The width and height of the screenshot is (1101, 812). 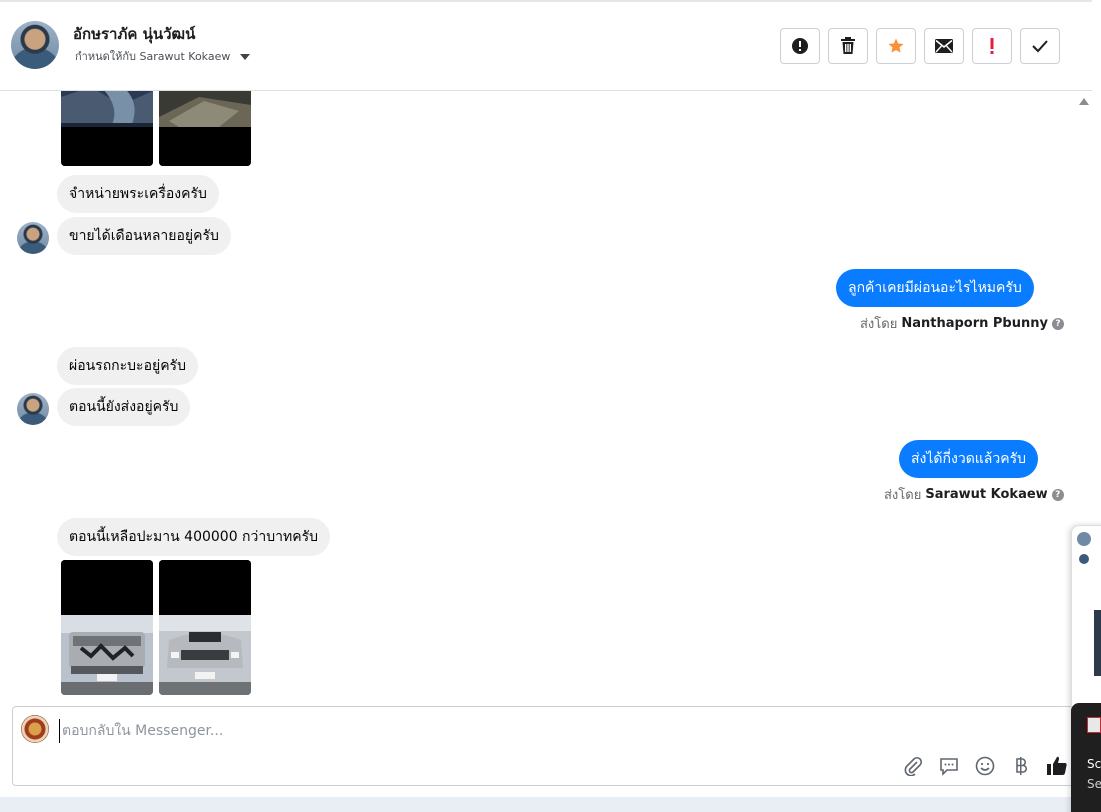 I want to click on exclamation-icon, so click(x=992, y=46).